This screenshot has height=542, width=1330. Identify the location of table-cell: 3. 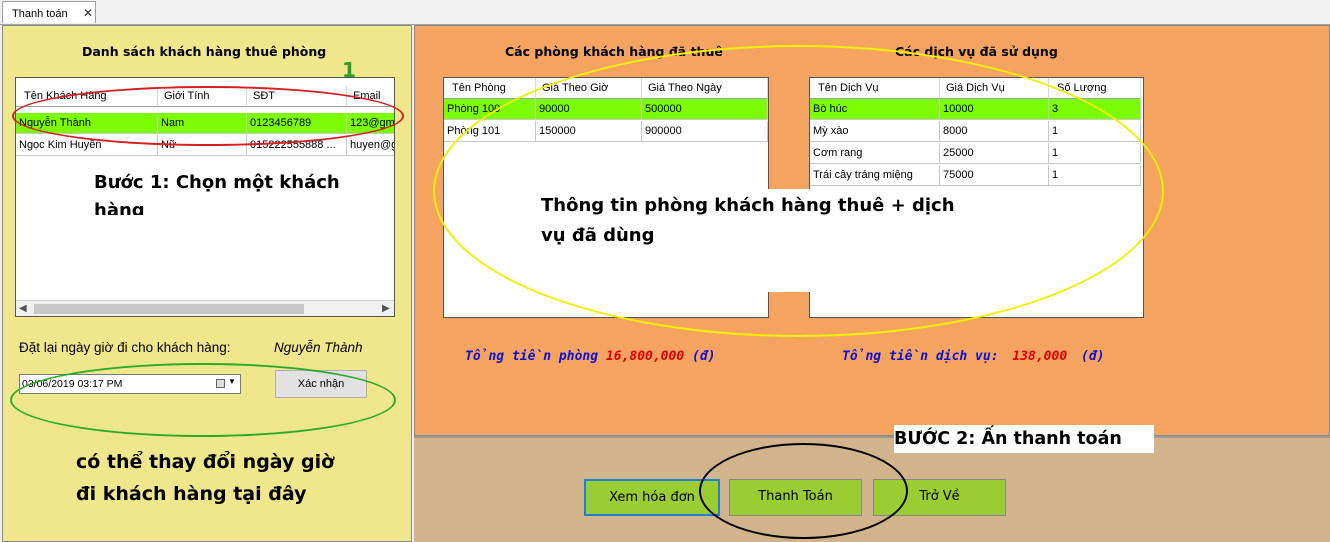
(1095, 109).